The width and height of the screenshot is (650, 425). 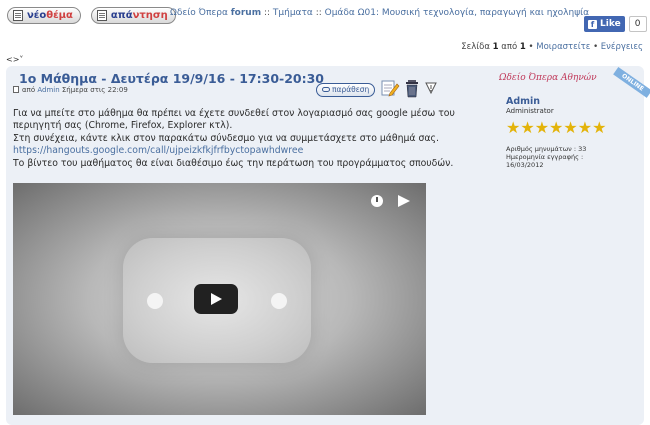 What do you see at coordinates (637, 24) in the screenshot?
I see `facebook-like-count: 0` at bounding box center [637, 24].